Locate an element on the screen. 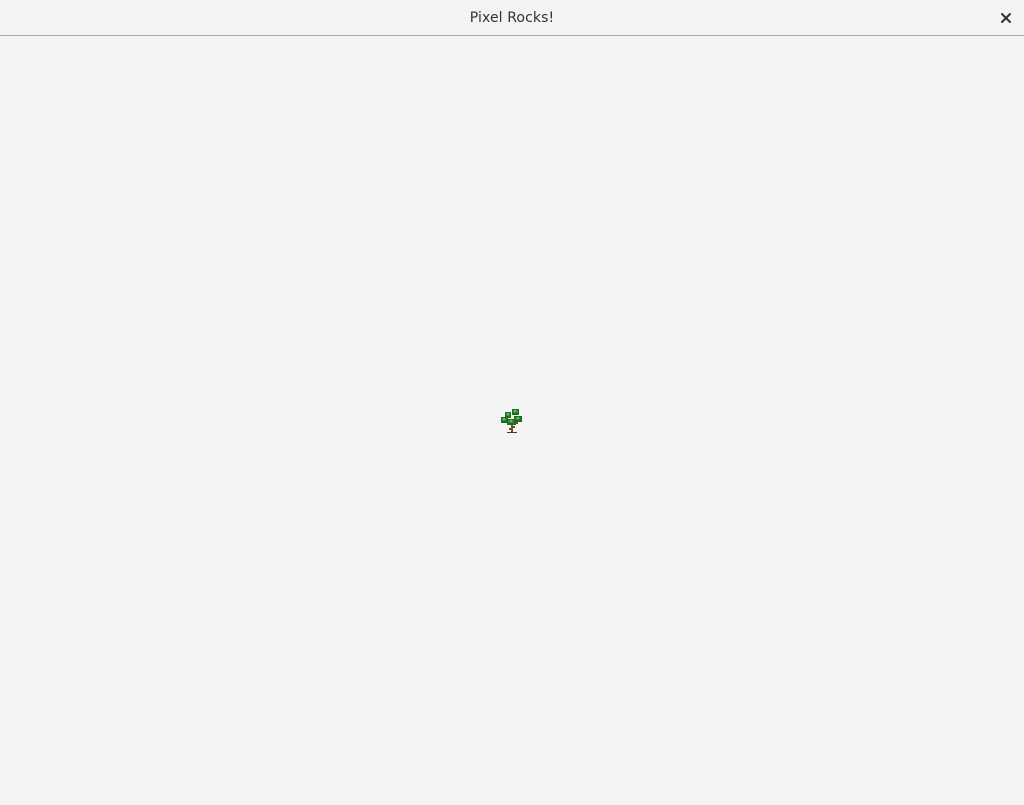 This screenshot has height=805, width=1024. title-bar: Pixel Rocks! is located at coordinates (512, 18).